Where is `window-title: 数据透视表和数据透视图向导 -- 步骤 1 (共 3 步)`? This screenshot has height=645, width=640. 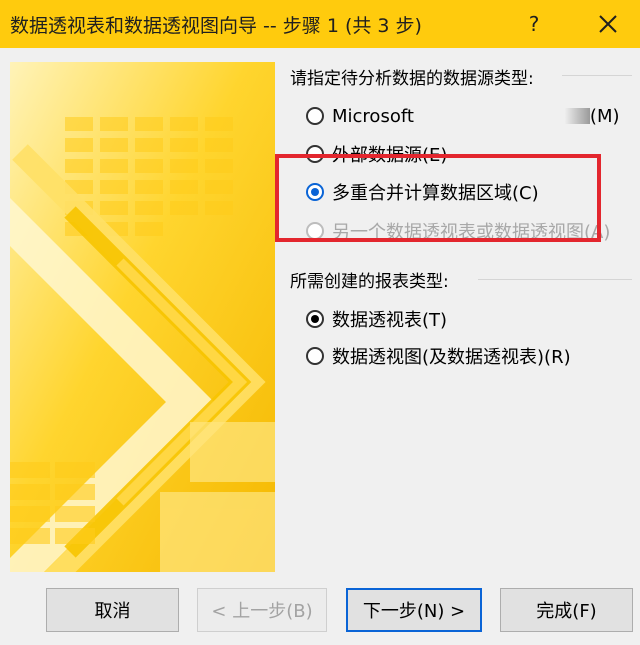
window-title: 数据透视表和数据透视图向导 -- 步骤 1 (共 3 步) is located at coordinates (216, 26).